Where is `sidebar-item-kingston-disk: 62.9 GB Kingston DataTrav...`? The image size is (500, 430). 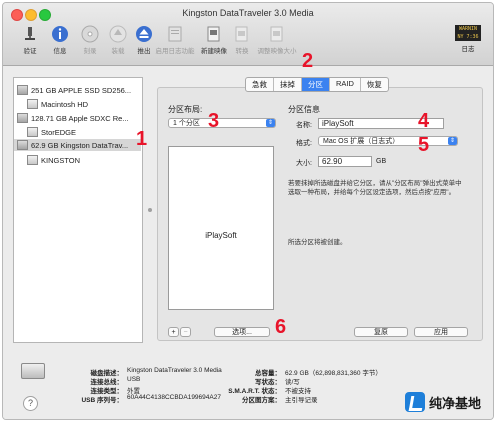 sidebar-item-kingston-disk: 62.9 GB Kingston DataTrav... is located at coordinates (77, 145).